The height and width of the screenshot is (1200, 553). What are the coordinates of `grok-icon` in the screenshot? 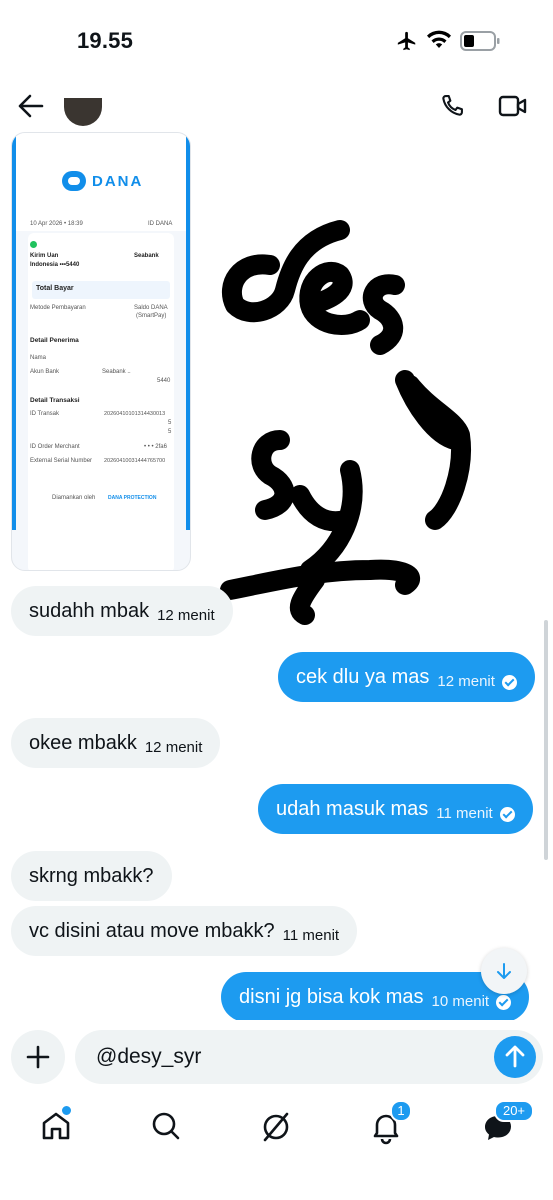 It's located at (276, 1127).